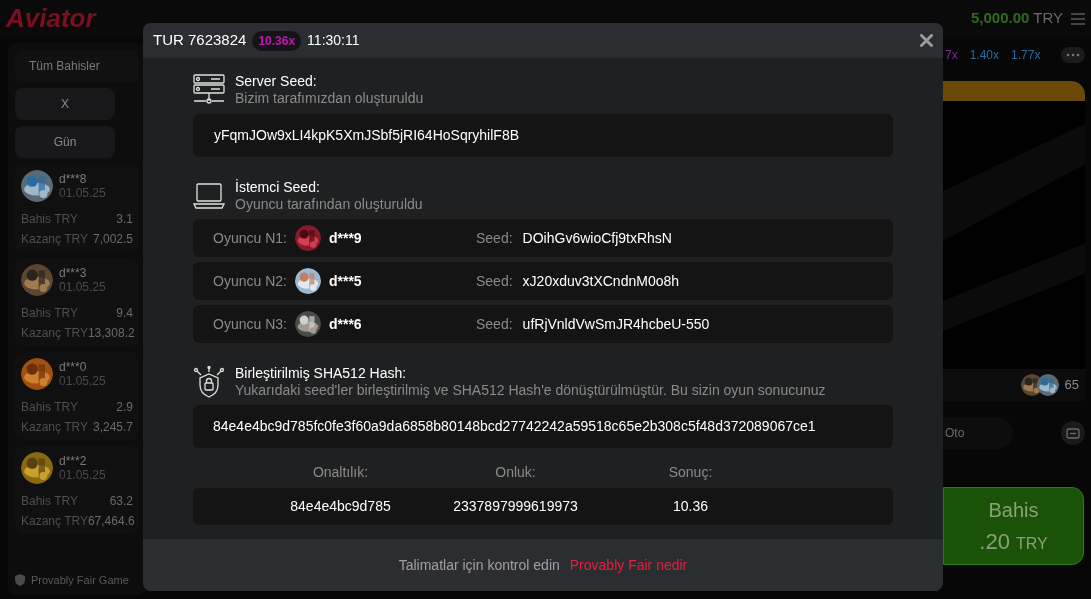  I want to click on multiplier-value: 7x, so click(951, 55).